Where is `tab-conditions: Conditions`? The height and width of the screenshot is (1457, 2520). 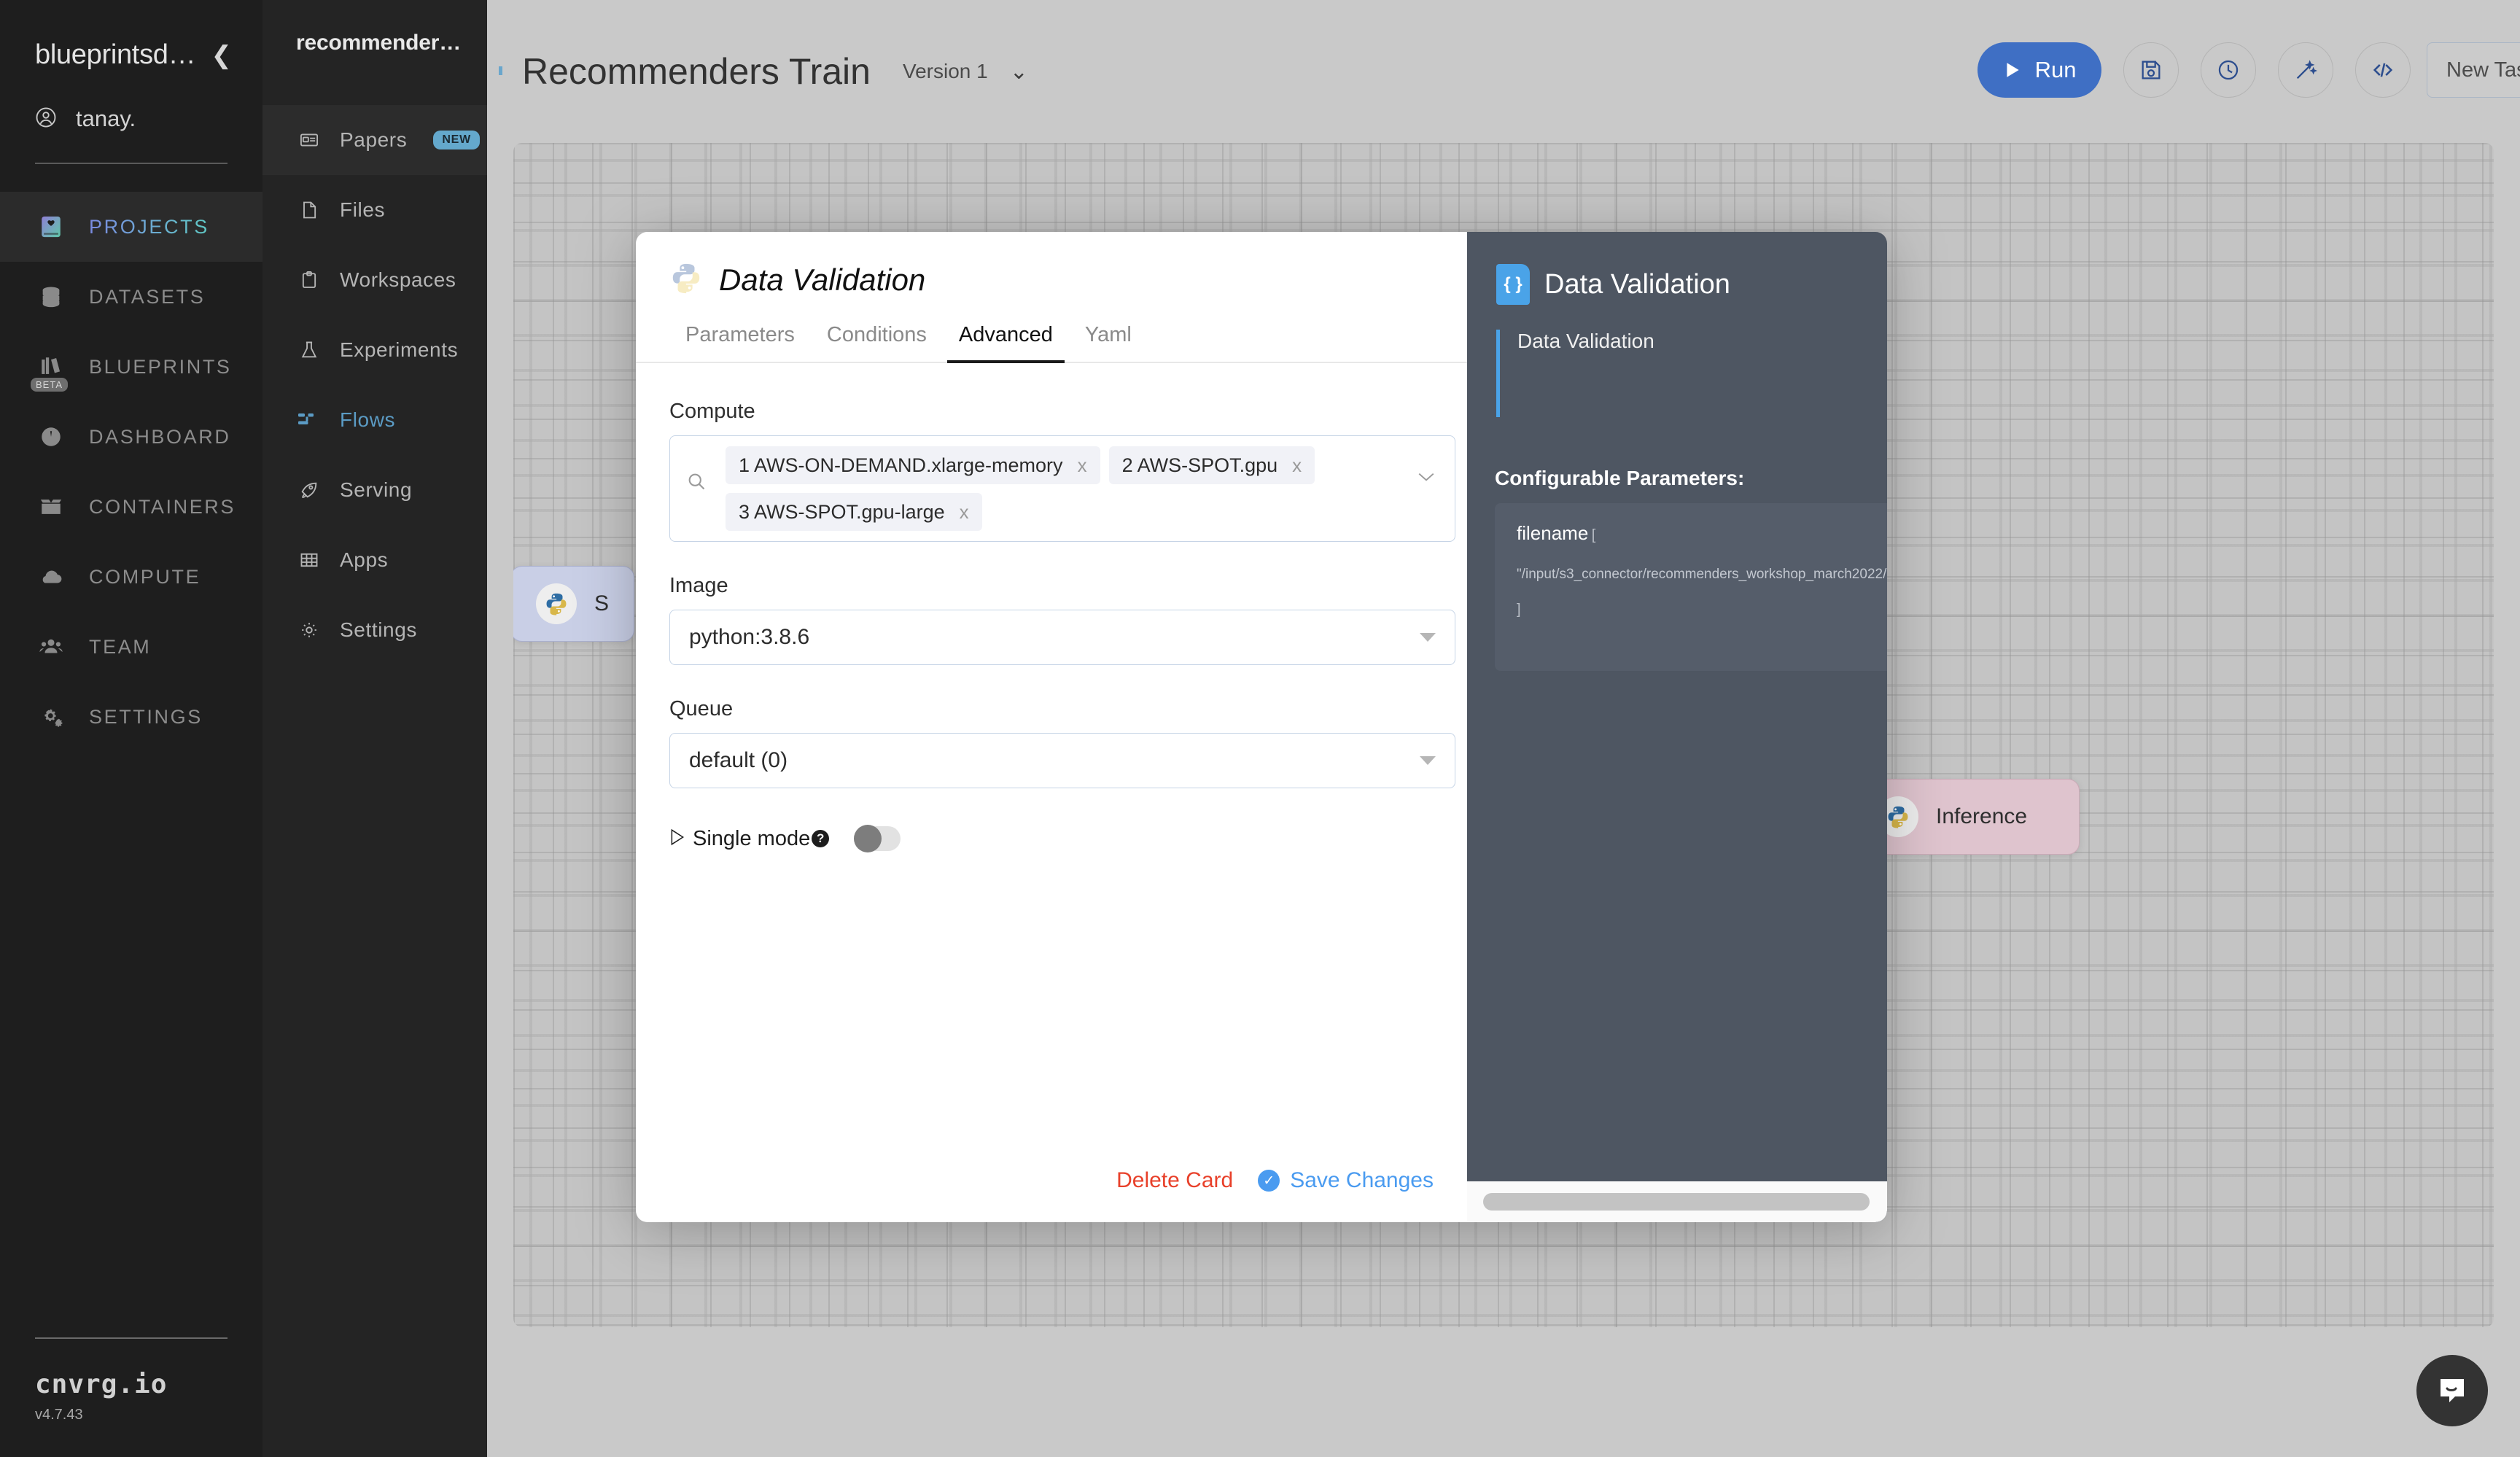
tab-conditions: Conditions is located at coordinates (877, 343).